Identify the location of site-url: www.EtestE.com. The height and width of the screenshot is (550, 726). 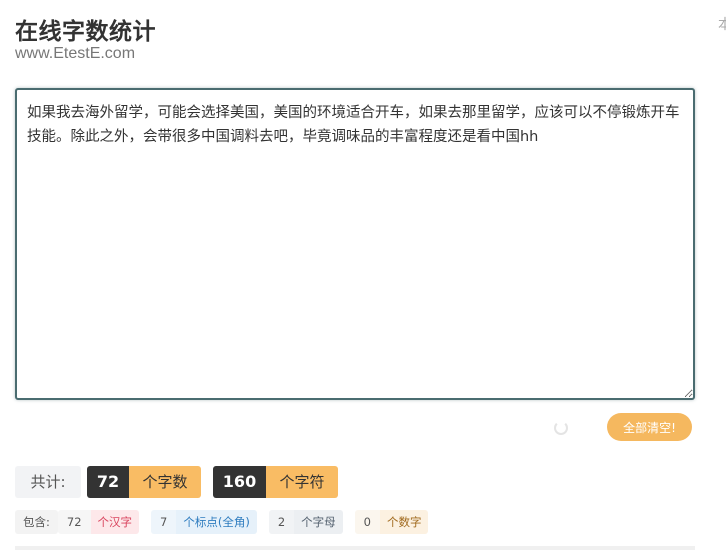
(75, 54).